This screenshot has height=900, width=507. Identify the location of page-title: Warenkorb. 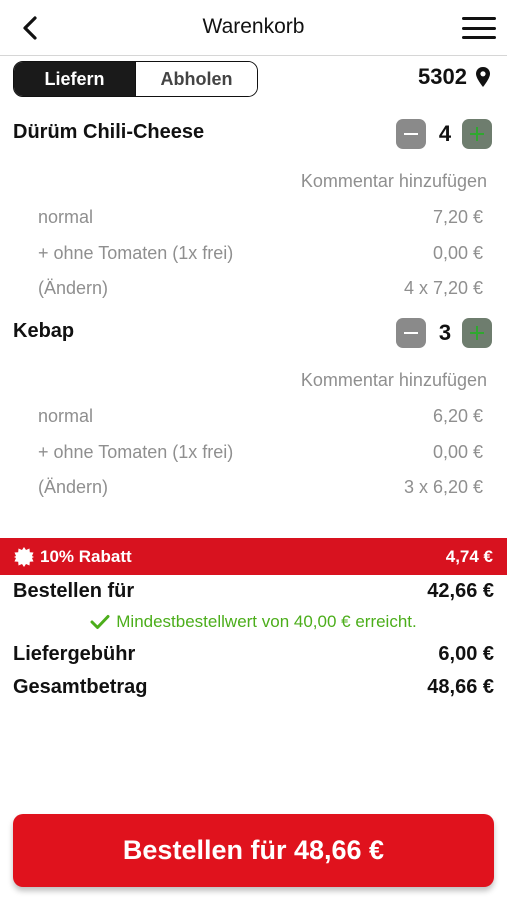
(253, 26).